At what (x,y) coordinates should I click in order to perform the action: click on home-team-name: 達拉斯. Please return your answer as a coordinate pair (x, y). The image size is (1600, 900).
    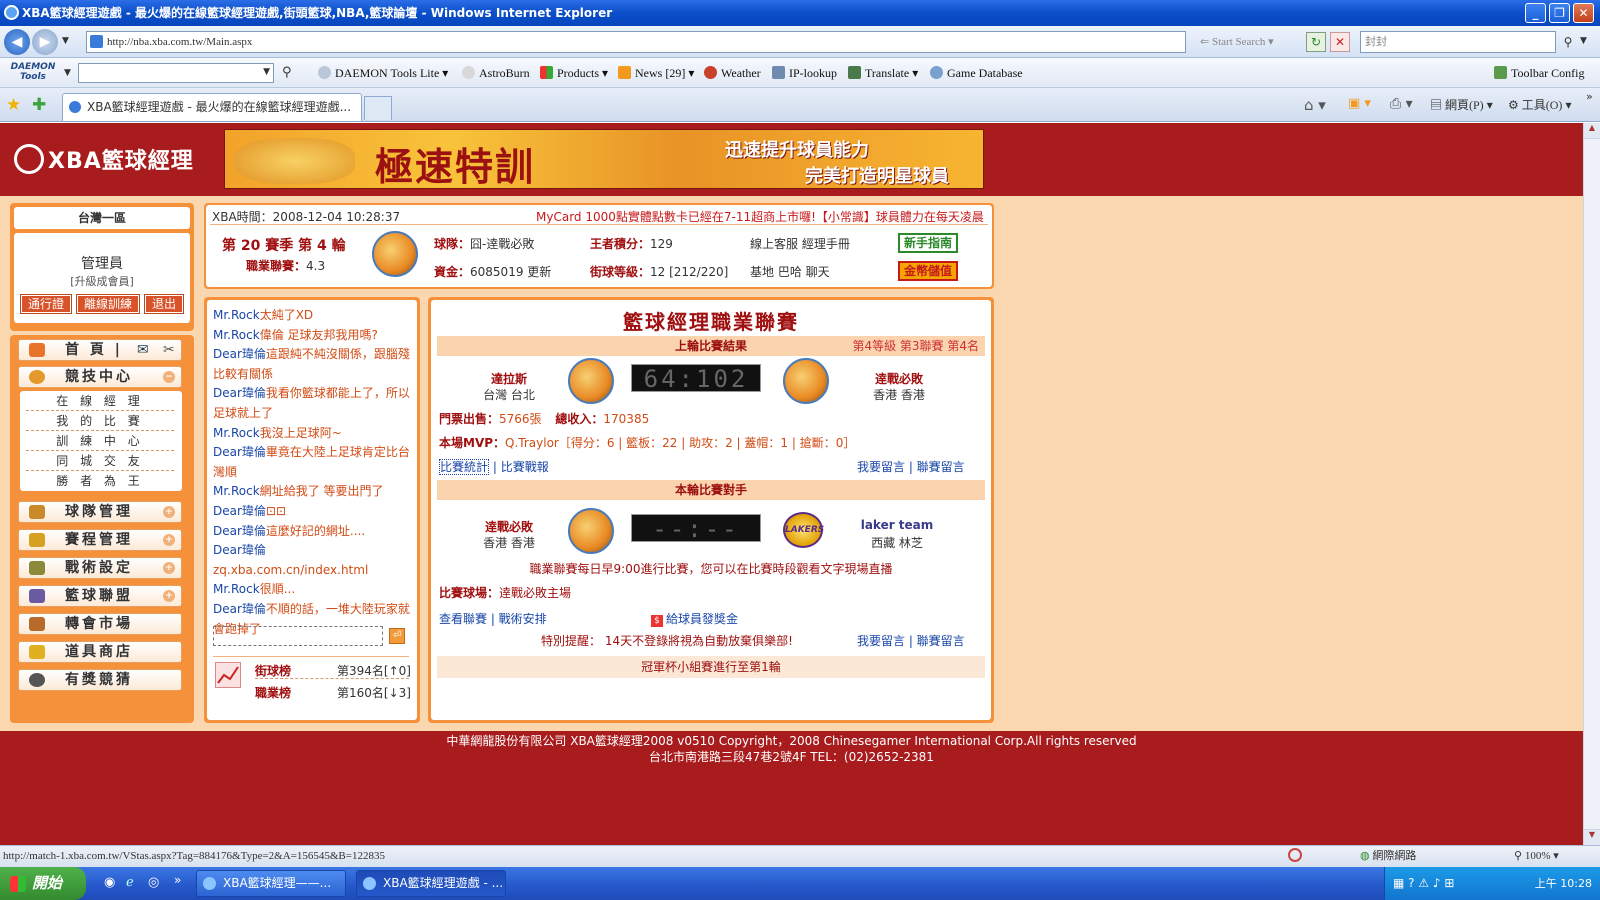
    Looking at the image, I should click on (509, 378).